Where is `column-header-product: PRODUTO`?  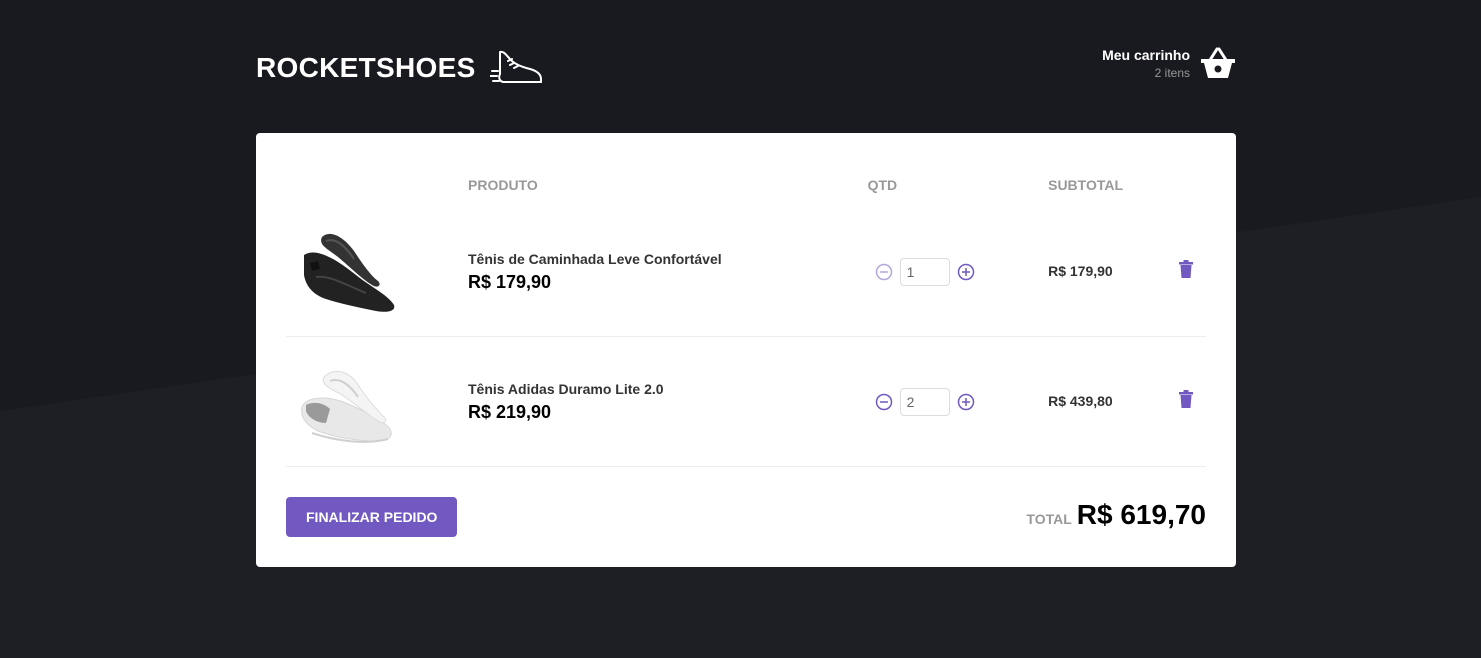
column-header-product: PRODUTO is located at coordinates (503, 185).